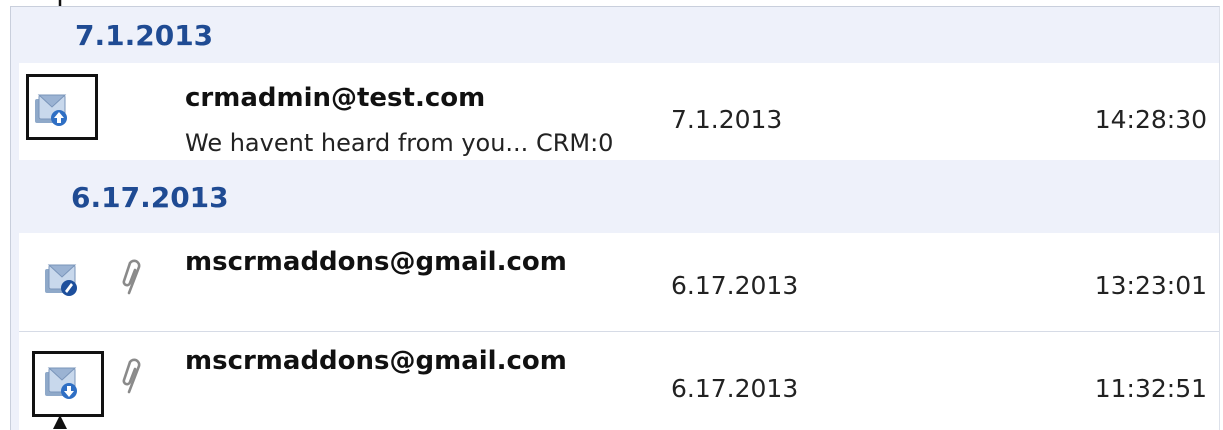 Image resolution: width=1223 pixels, height=430 pixels. I want to click on email-time: 13:23:01, so click(1150, 285).